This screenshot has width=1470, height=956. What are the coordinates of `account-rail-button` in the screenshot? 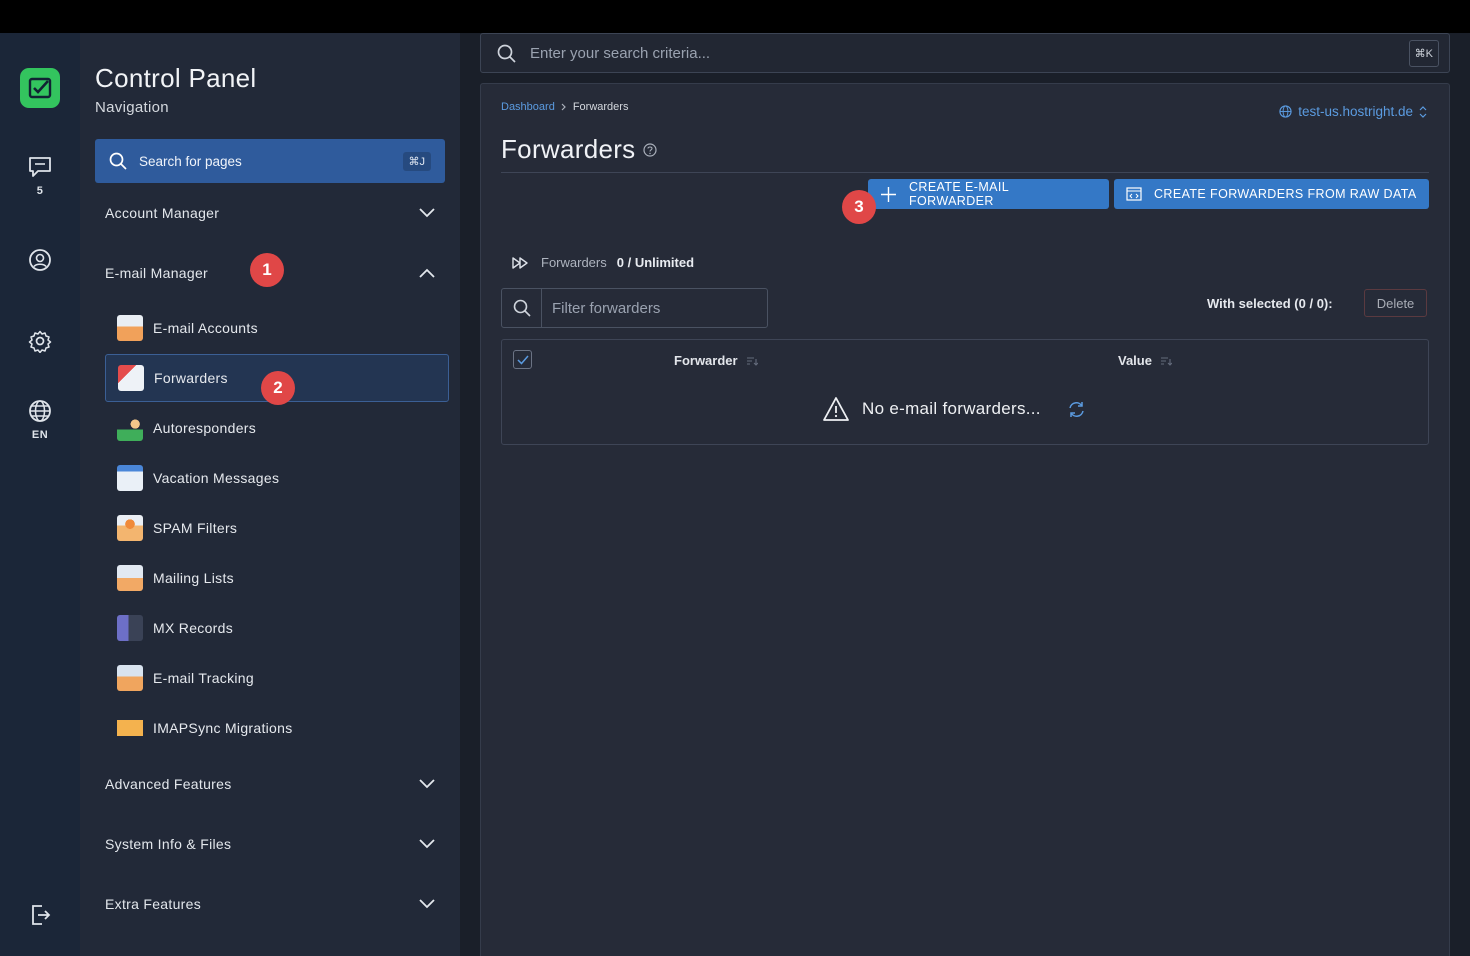 It's located at (40, 260).